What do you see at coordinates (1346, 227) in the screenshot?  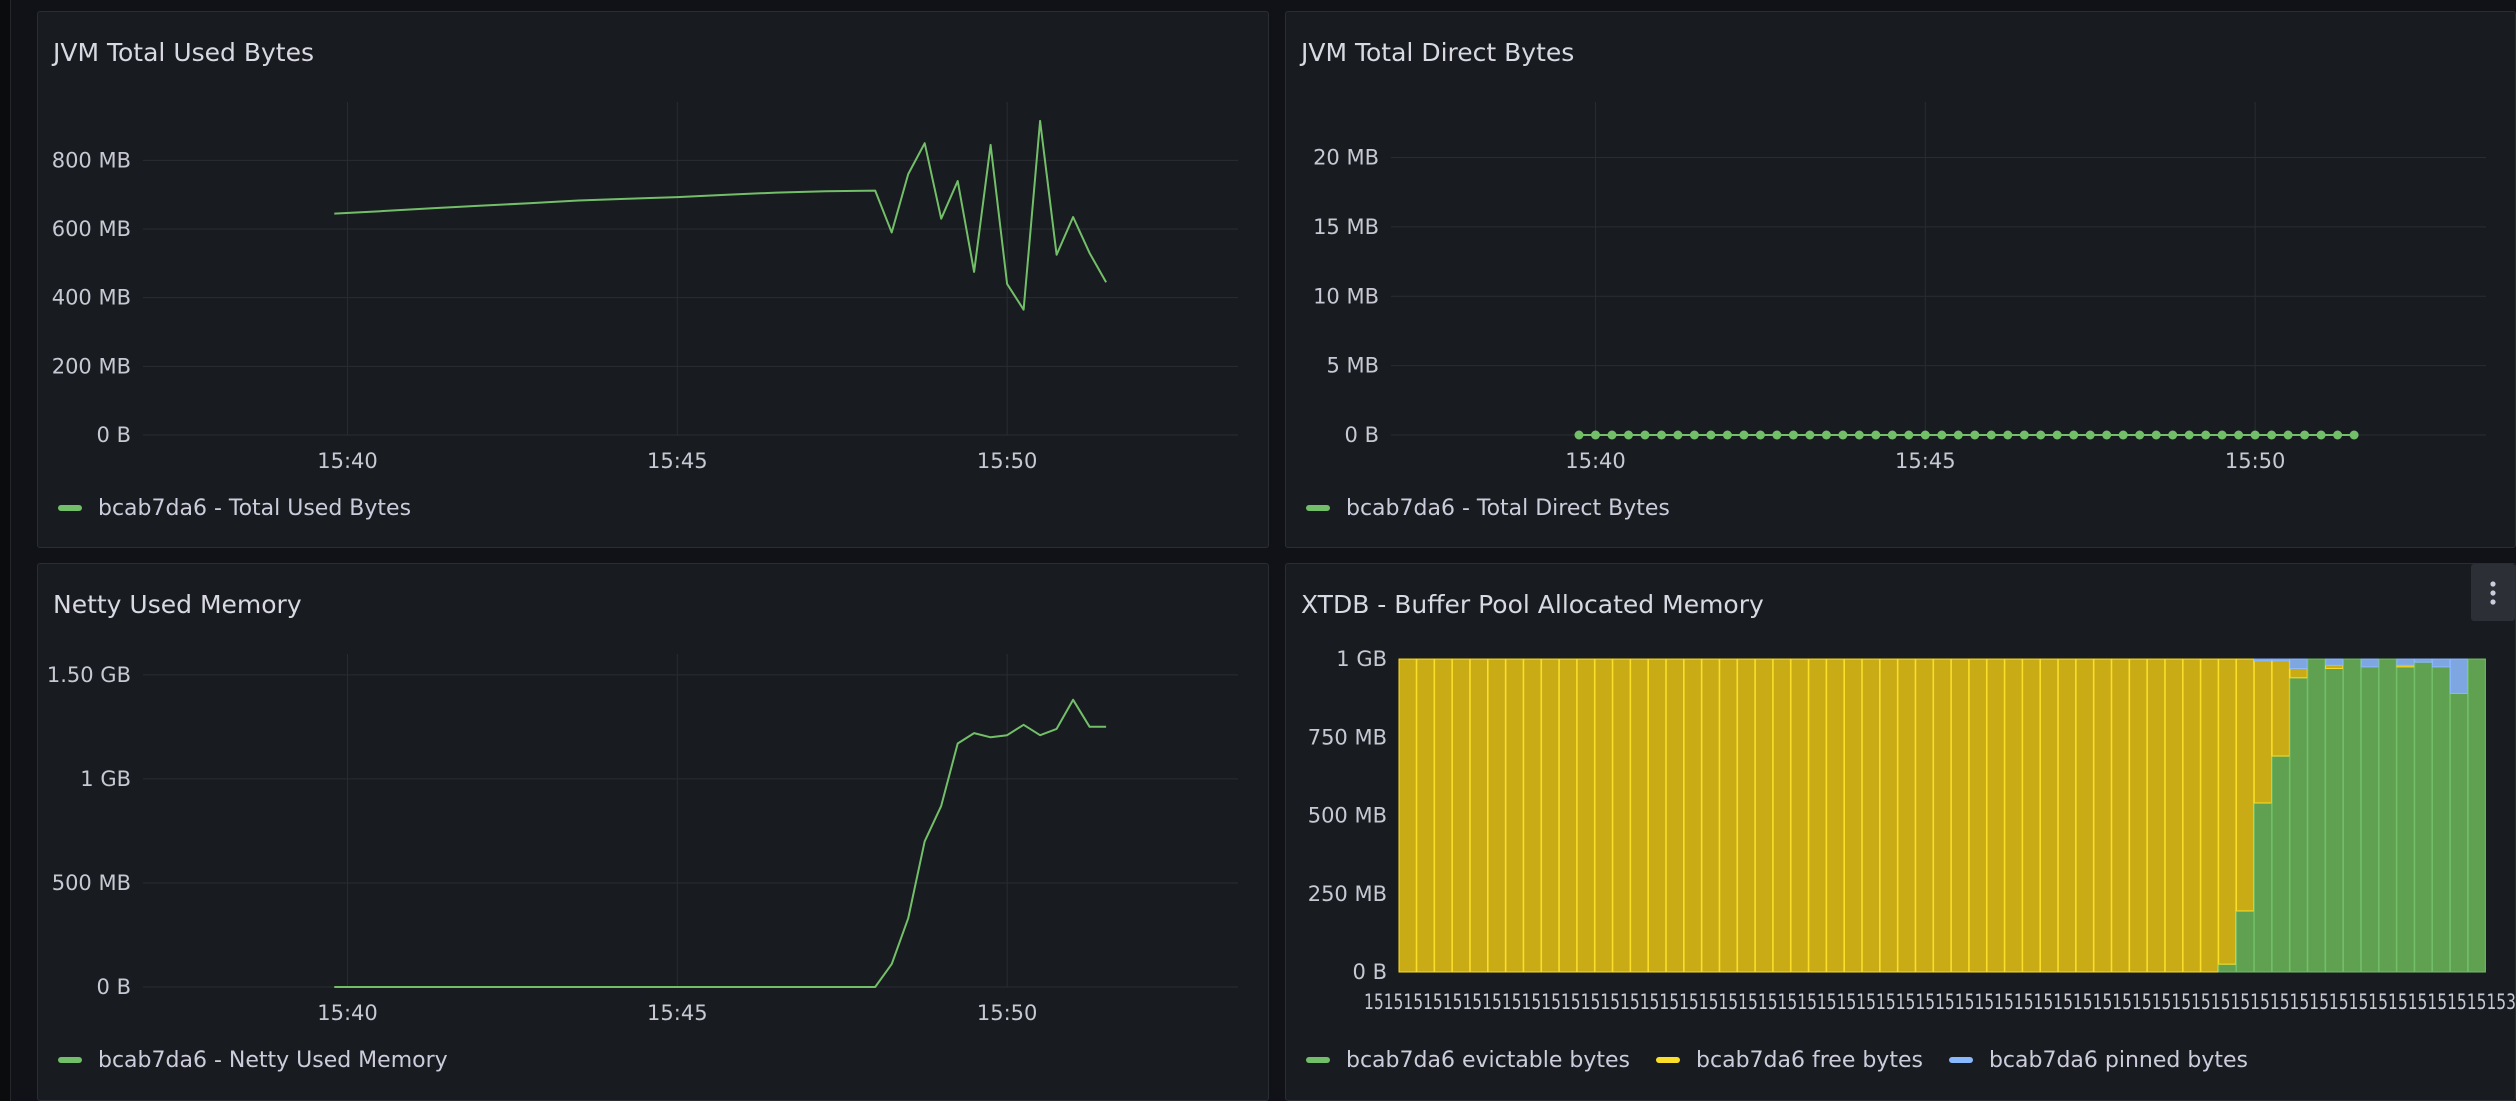 I see `y-tick-label: 15 MB` at bounding box center [1346, 227].